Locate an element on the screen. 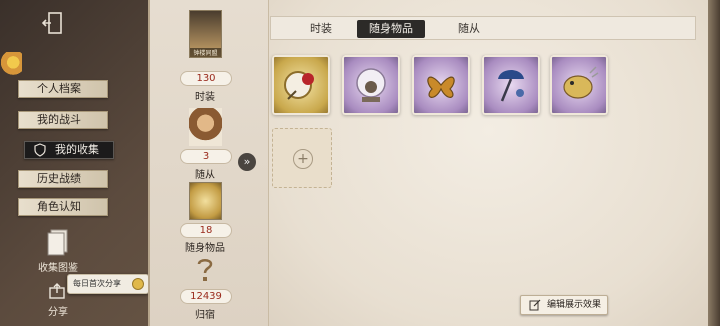  costume-portrait: 钟楼同盟 is located at coordinates (205, 34).